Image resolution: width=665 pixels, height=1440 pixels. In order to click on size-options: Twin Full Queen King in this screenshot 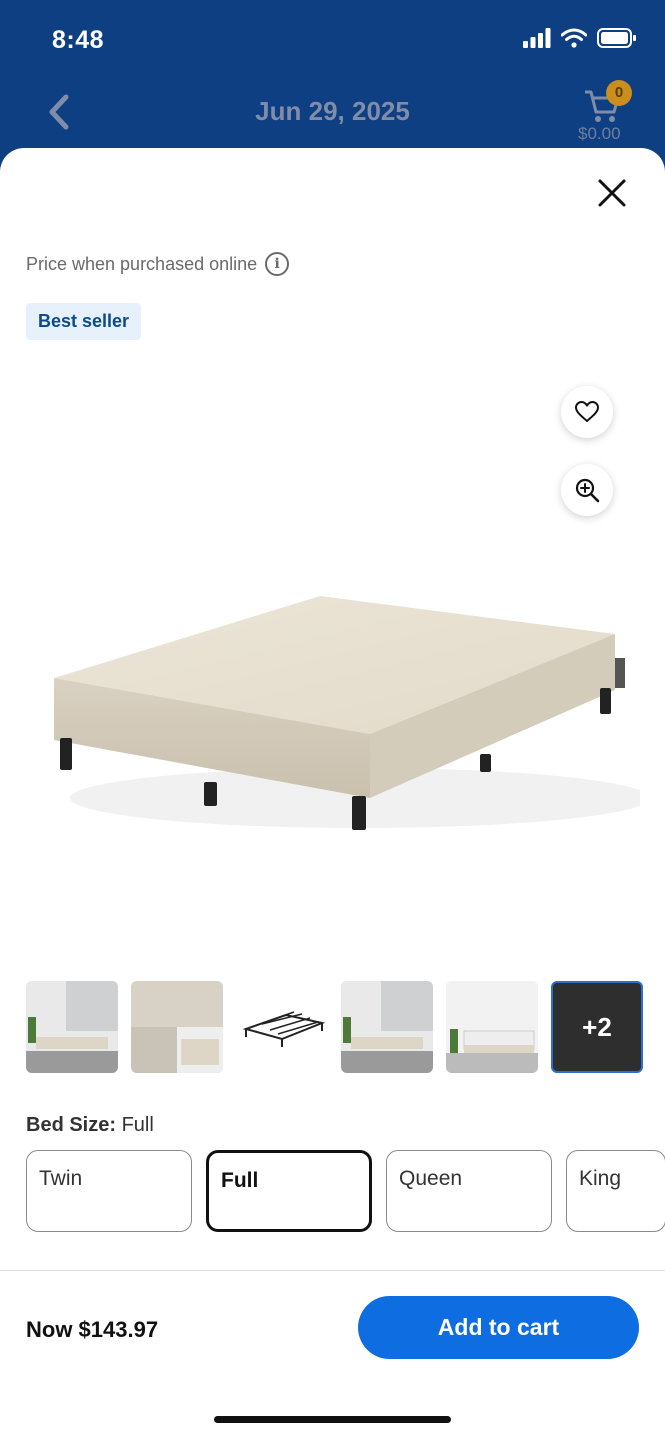, I will do `click(345, 1191)`.